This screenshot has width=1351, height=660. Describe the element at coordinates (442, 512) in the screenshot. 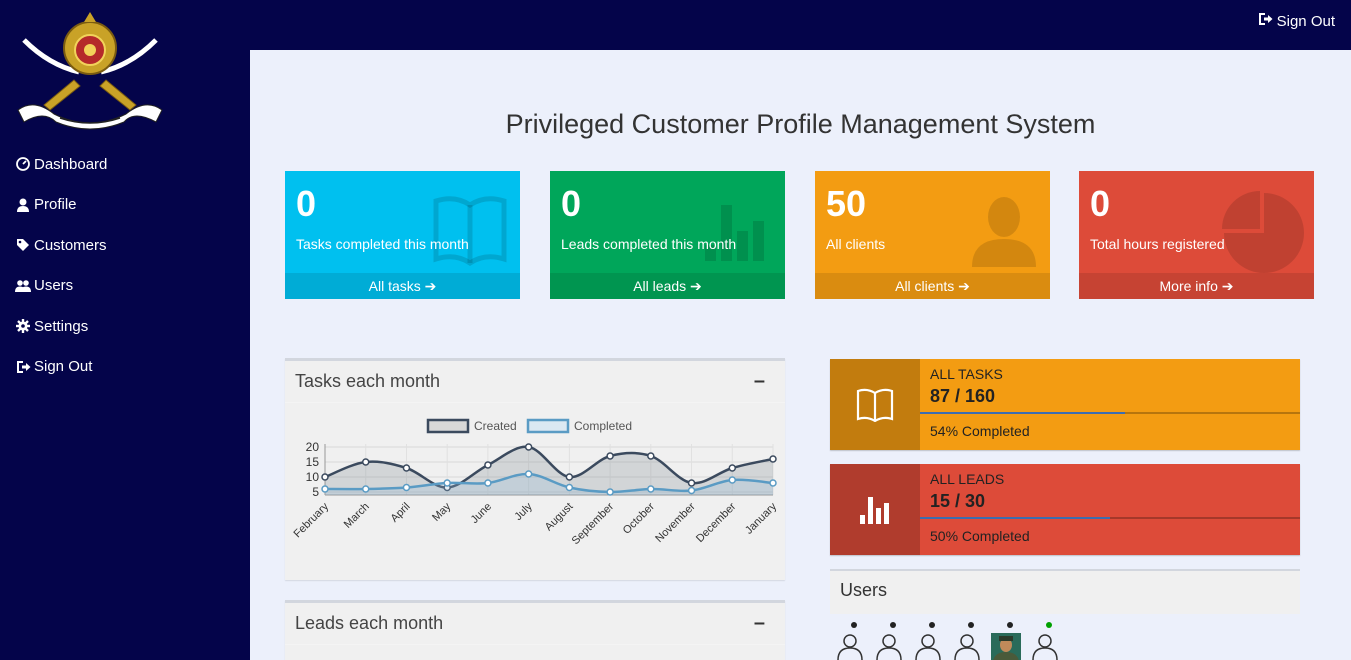

I see `x-tick-label: May` at that location.